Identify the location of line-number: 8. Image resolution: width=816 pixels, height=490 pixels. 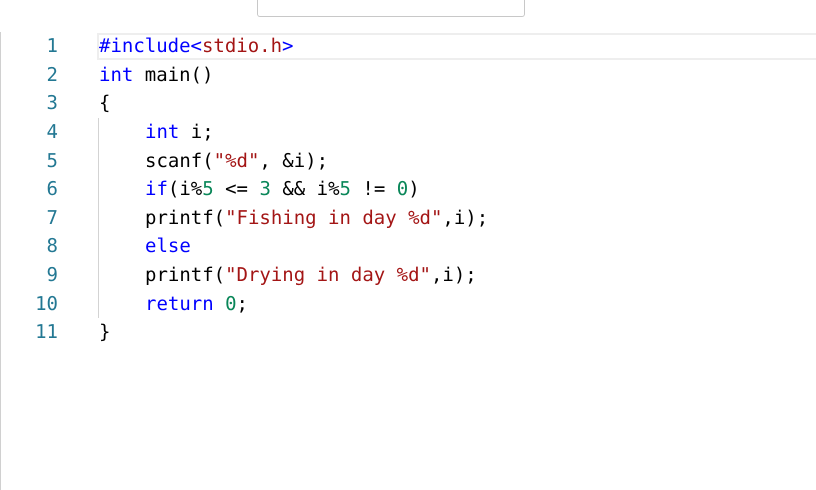
(52, 246).